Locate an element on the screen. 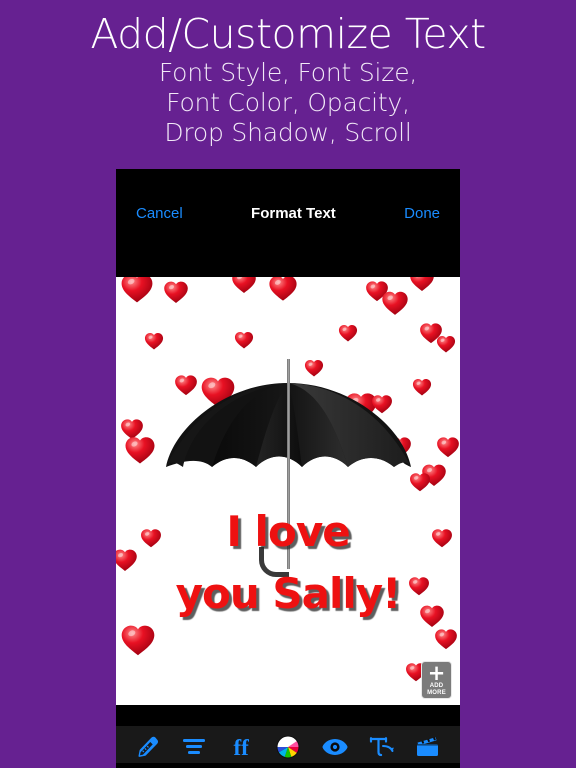 The height and width of the screenshot is (768, 576). format-toolbar: ff is located at coordinates (288, 747).